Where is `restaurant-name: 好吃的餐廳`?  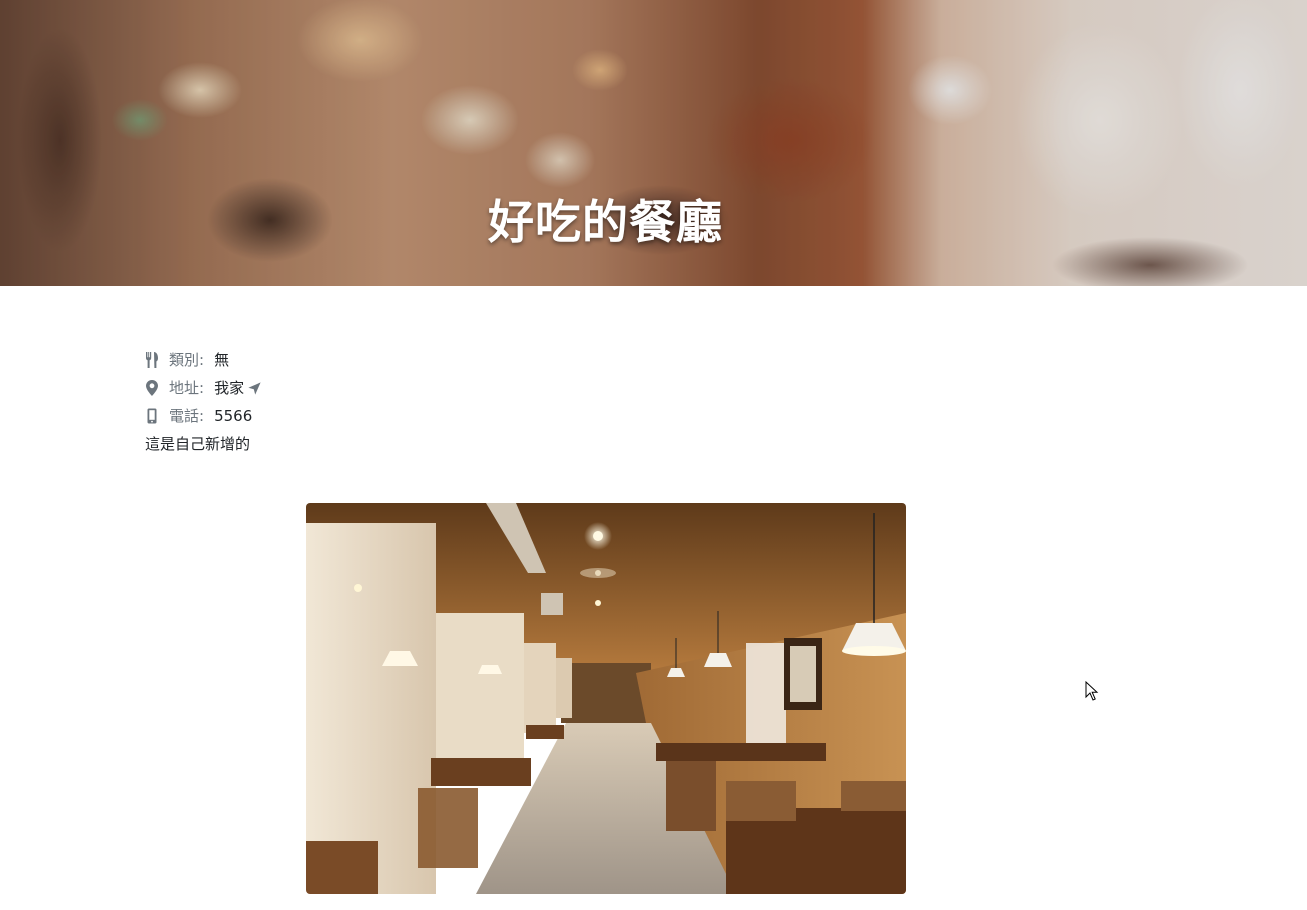 restaurant-name: 好吃的餐廳 is located at coordinates (653, 219).